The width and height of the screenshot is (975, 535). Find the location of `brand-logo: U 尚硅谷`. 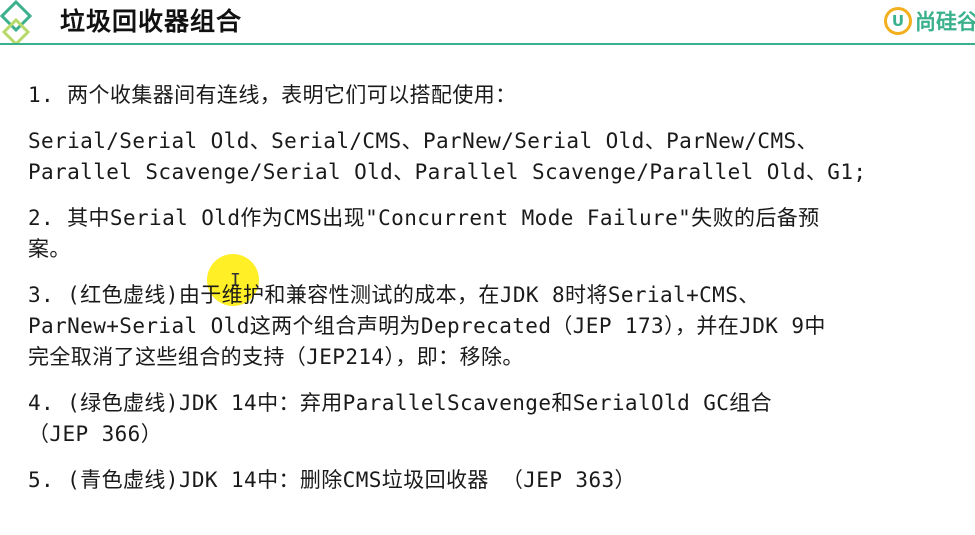

brand-logo: U 尚硅谷 is located at coordinates (929, 21).